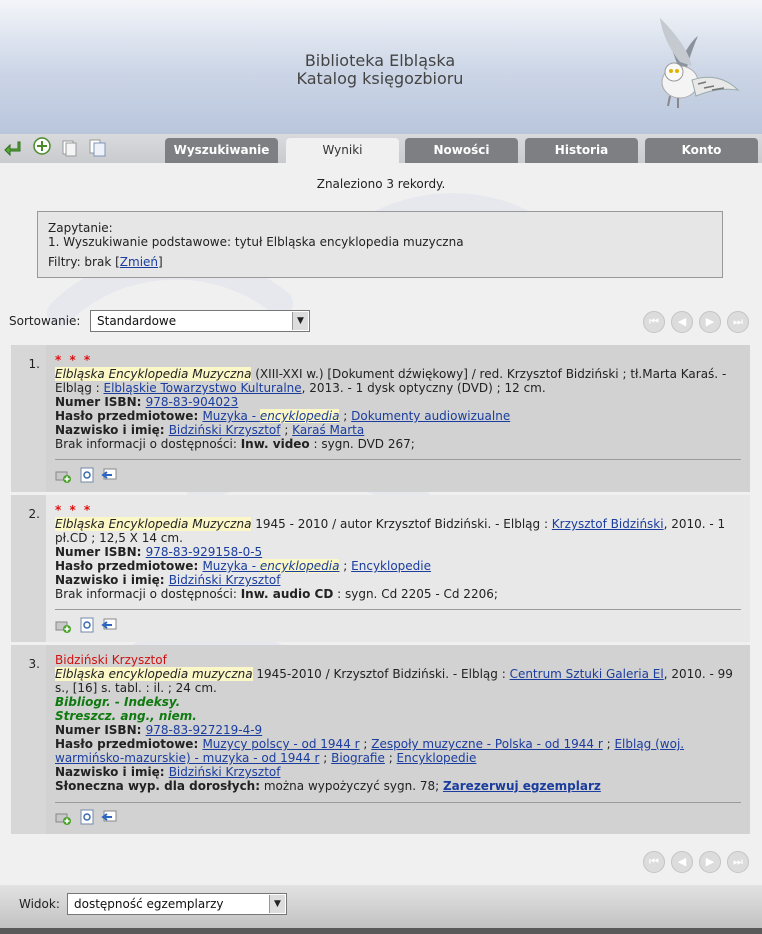  I want to click on availability-inv: Inw. audio CD, so click(287, 594).